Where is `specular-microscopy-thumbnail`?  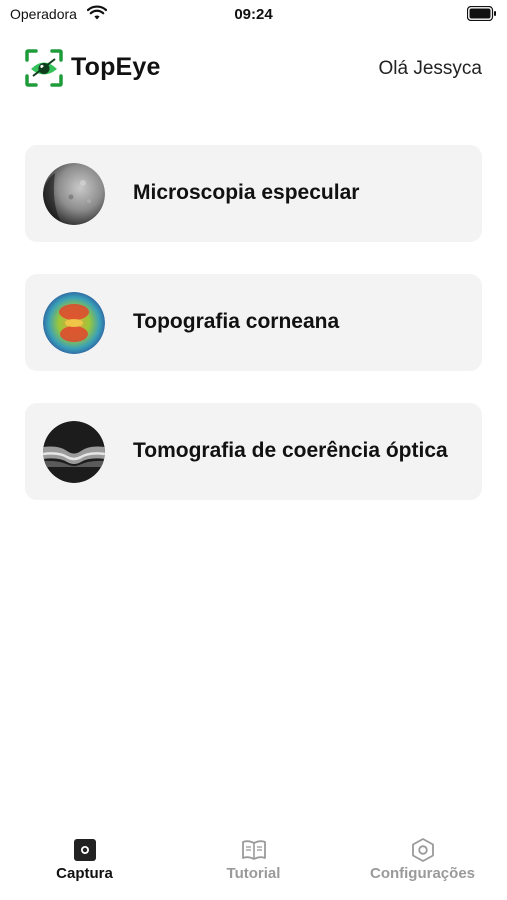 specular-microscopy-thumbnail is located at coordinates (74, 194).